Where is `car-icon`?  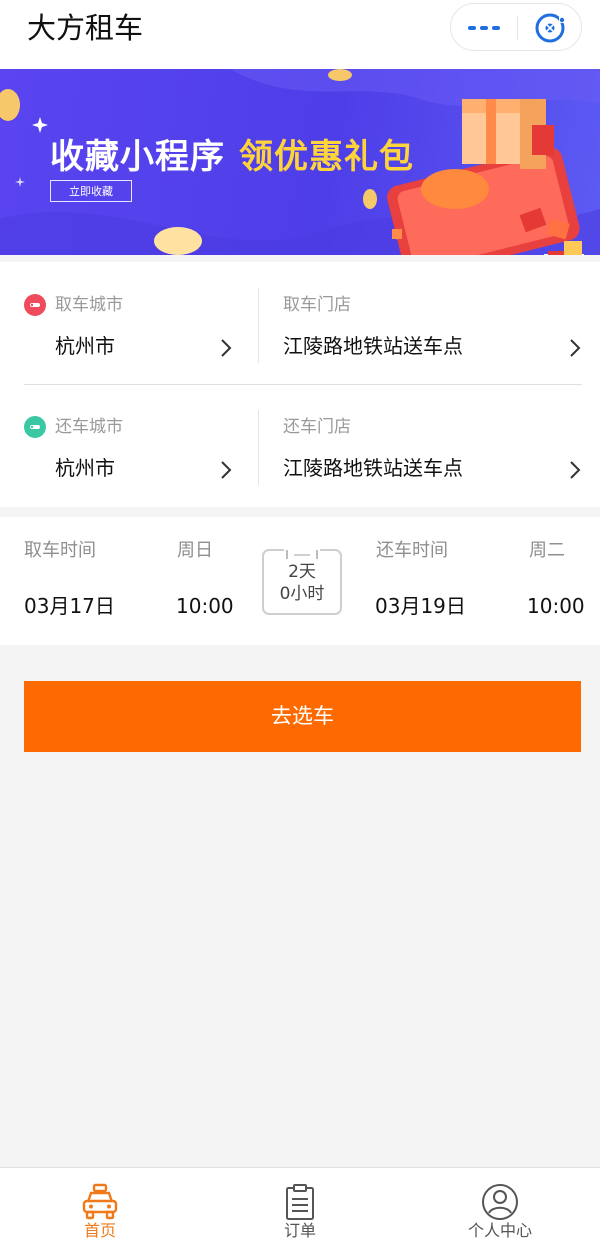 car-icon is located at coordinates (100, 1201).